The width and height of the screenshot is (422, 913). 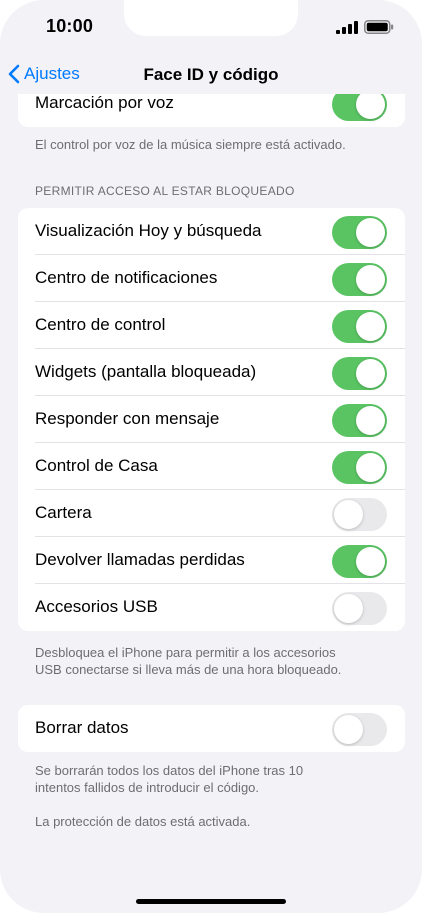 I want to click on toggle-widgets, so click(x=359, y=373).